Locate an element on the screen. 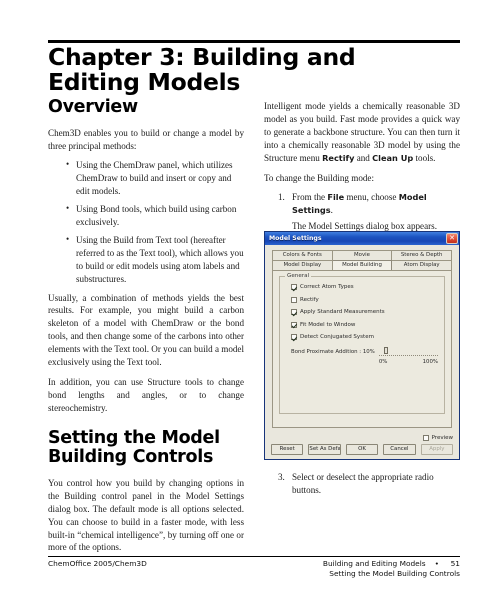  checkbox-row-apply-standard-measurements: Apply Standard Measurements is located at coordinates (362, 312).